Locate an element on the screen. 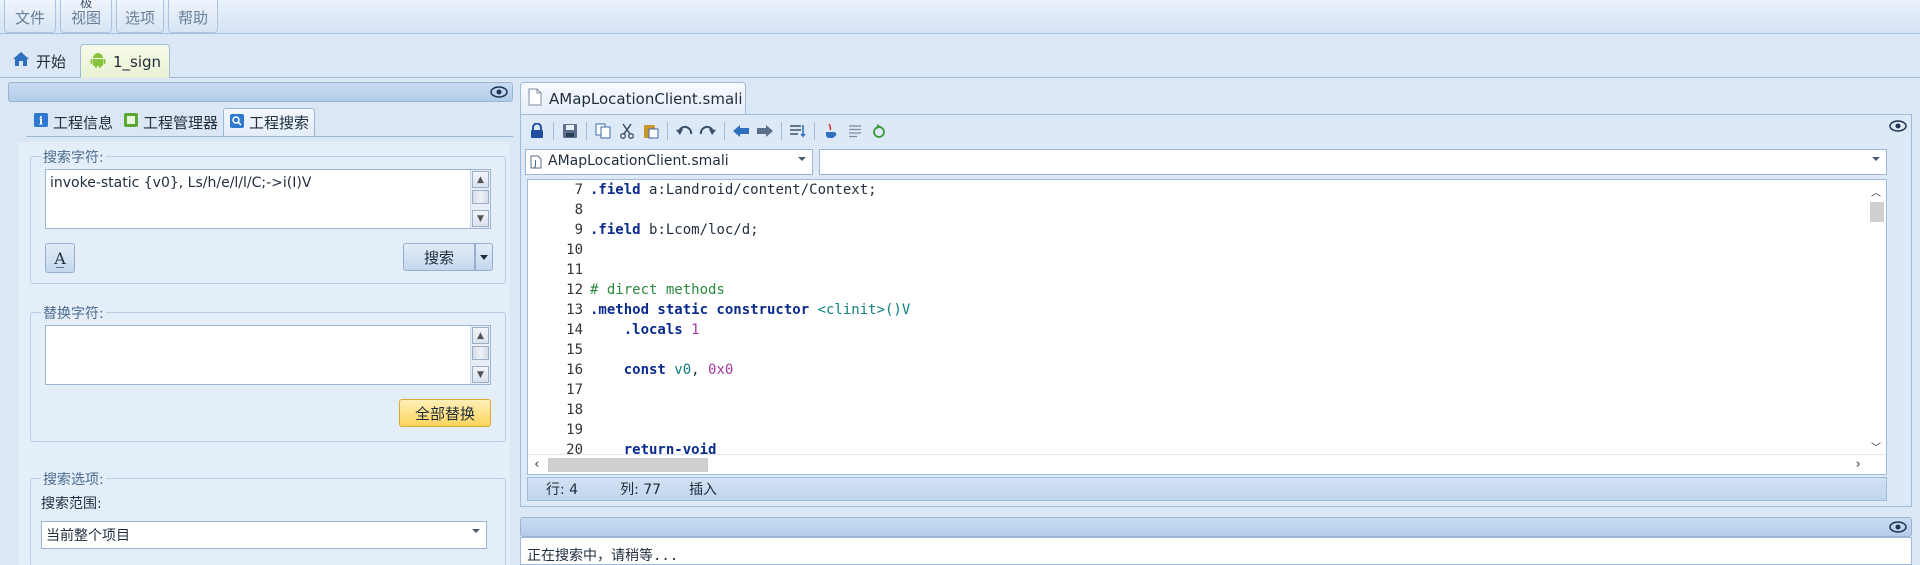 Image resolution: width=1920 pixels, height=565 pixels. code-line: 9 .field b:Lcom/loc/d; is located at coordinates (1198, 232).